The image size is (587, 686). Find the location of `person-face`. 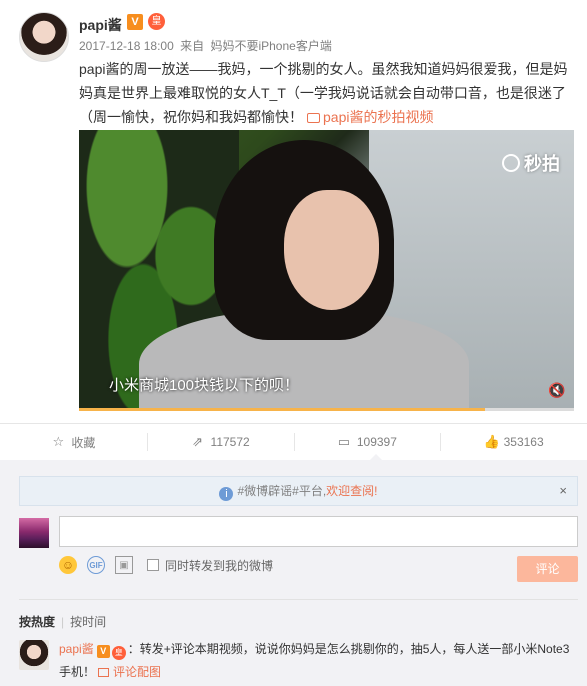

person-face is located at coordinates (331, 250).